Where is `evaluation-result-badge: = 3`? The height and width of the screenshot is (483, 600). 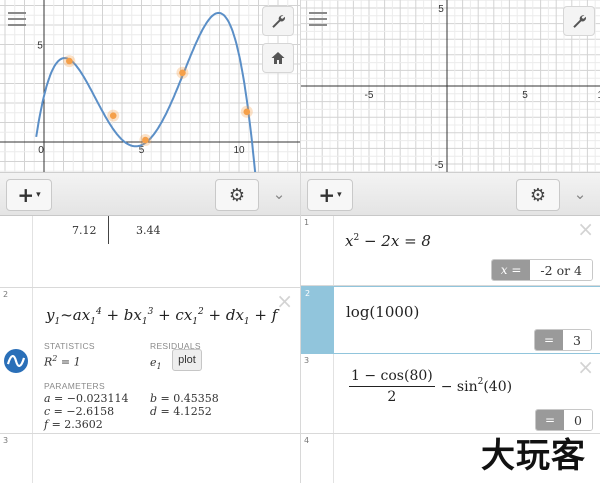 evaluation-result-badge: = 3 is located at coordinates (562, 340).